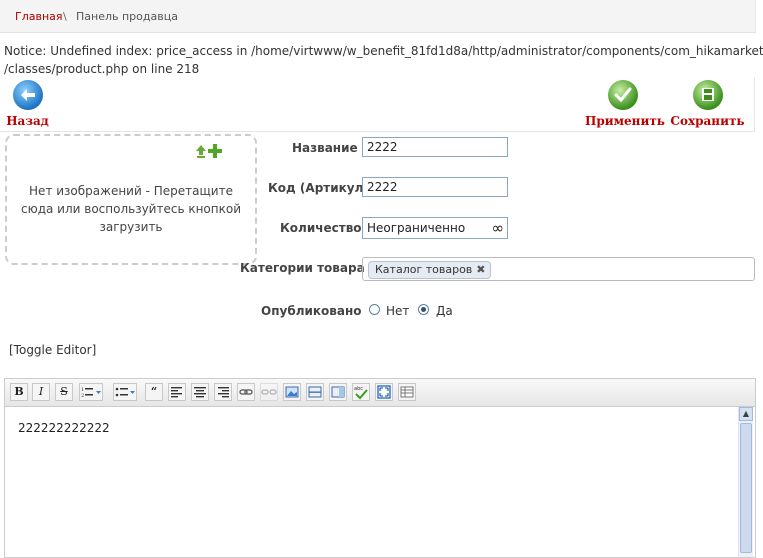 This screenshot has height=558, width=763. What do you see at coordinates (746, 414) in the screenshot?
I see `scroll-up-icon: ▲` at bounding box center [746, 414].